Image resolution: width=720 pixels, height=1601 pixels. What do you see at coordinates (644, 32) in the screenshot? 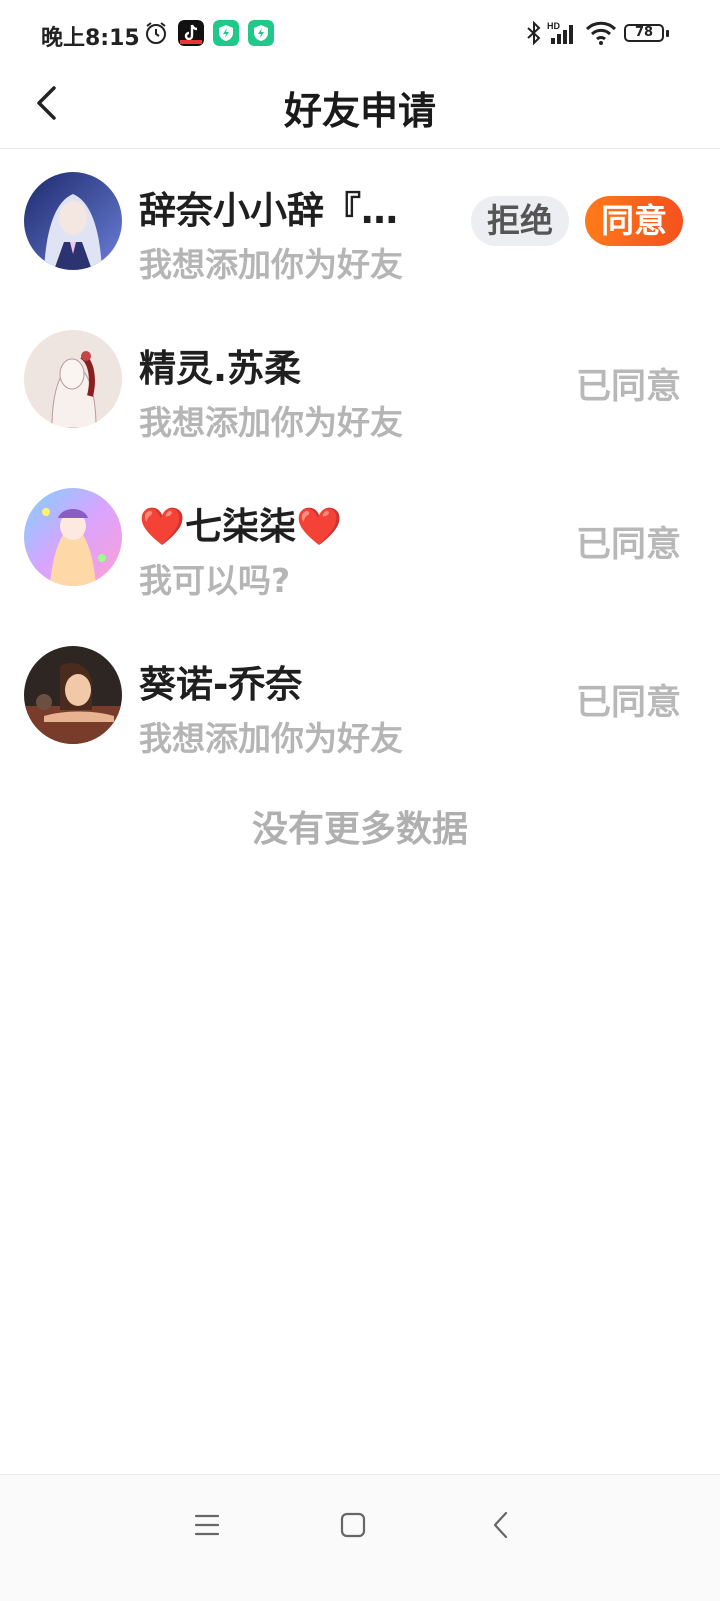
I see `battery-level: 78` at bounding box center [644, 32].